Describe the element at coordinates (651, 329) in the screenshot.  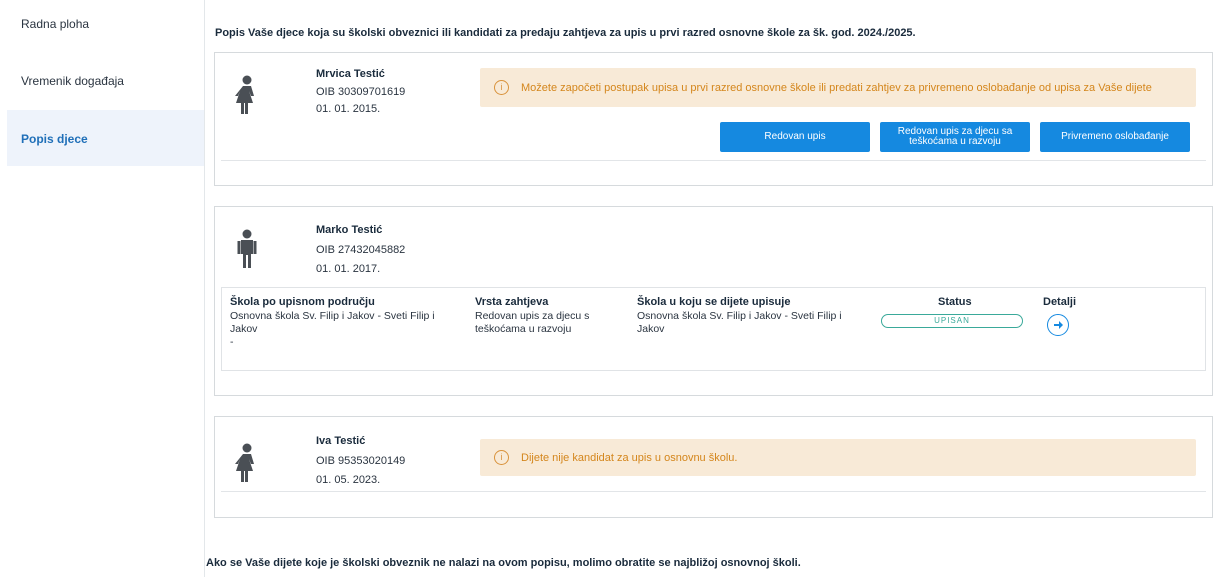
I see `target-school-line: Jakov` at that location.